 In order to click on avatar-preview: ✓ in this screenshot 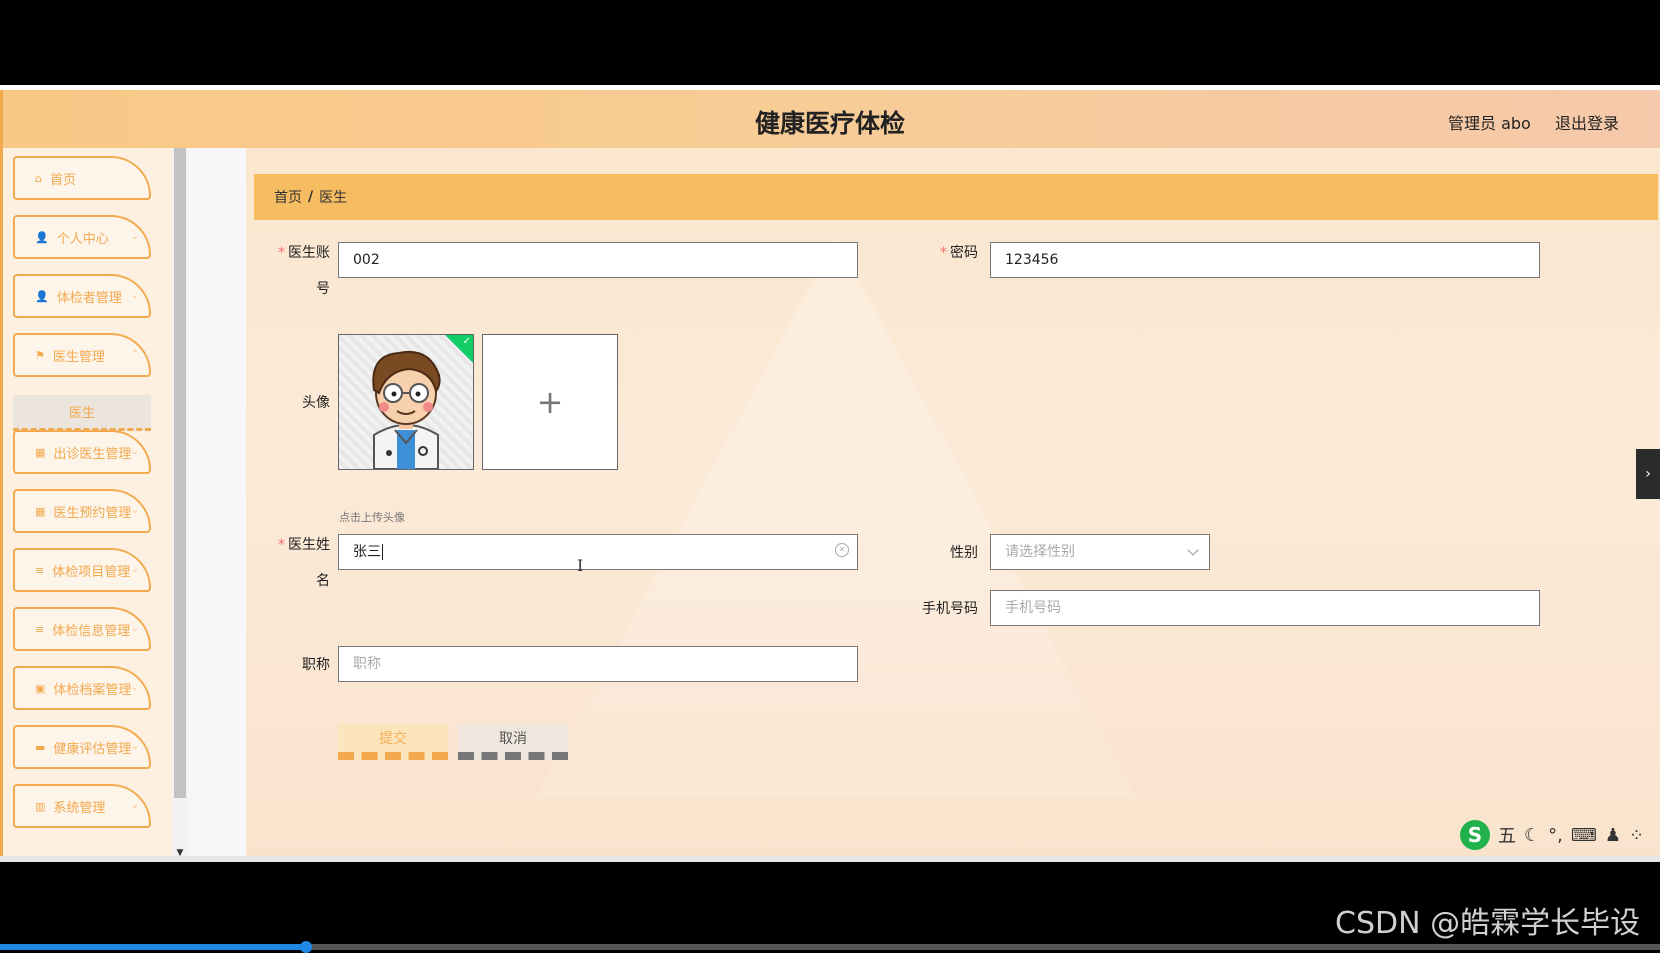, I will do `click(406, 402)`.